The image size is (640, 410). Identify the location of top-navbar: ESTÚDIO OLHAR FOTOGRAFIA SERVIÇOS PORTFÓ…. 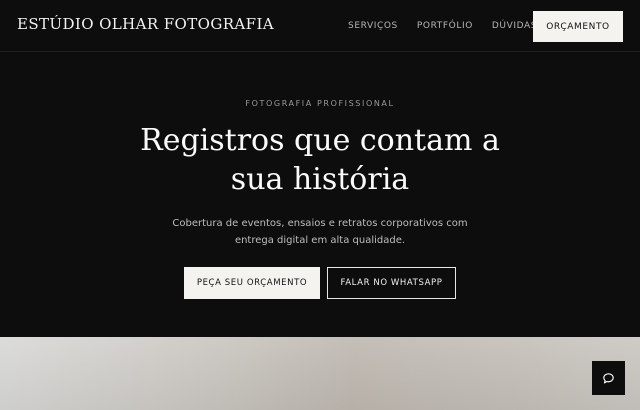
(320, 26).